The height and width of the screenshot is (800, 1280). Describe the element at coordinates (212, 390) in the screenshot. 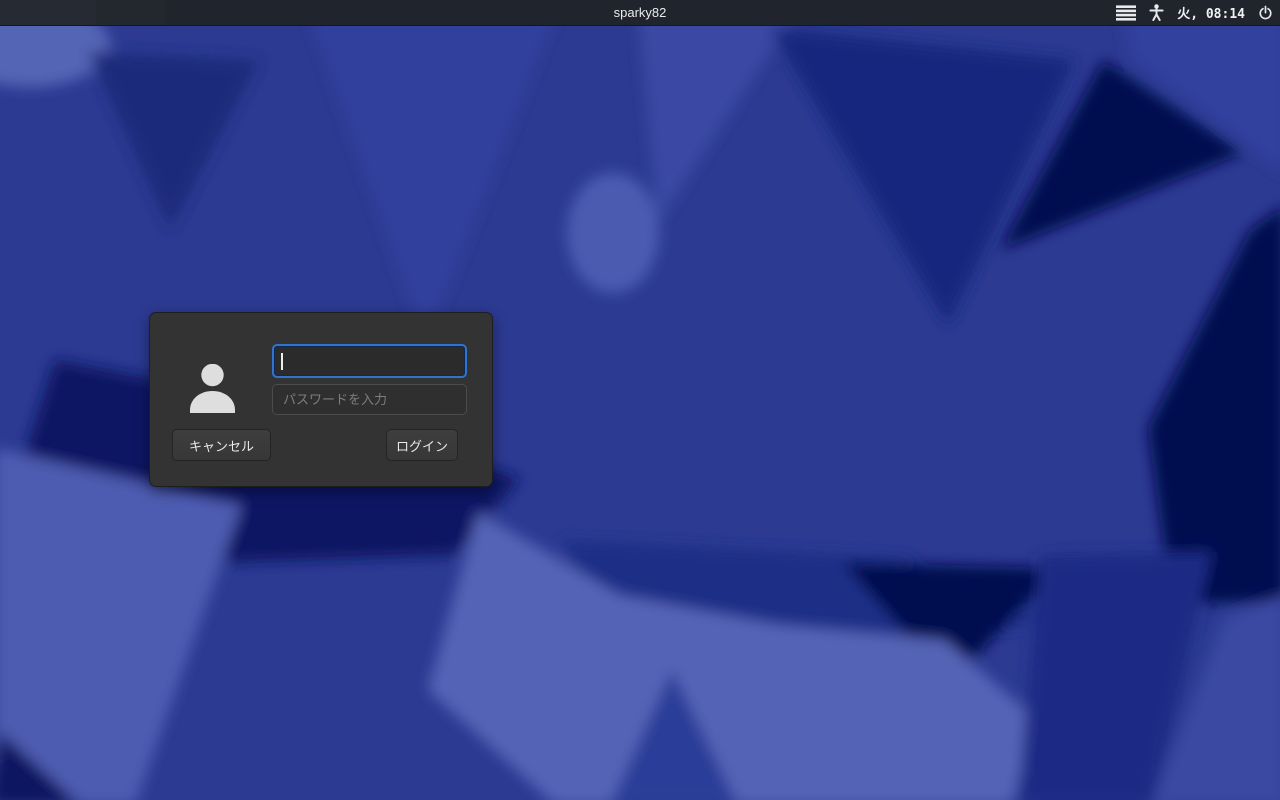

I see `user-avatar-icon` at that location.